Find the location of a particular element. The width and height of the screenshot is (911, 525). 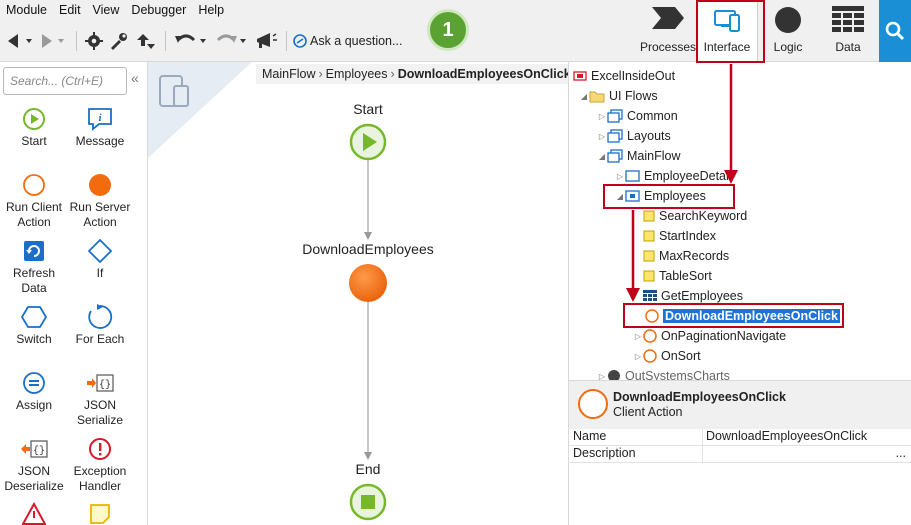

toolbox-search-input: Search... (Ctrl+E) is located at coordinates (65, 81).